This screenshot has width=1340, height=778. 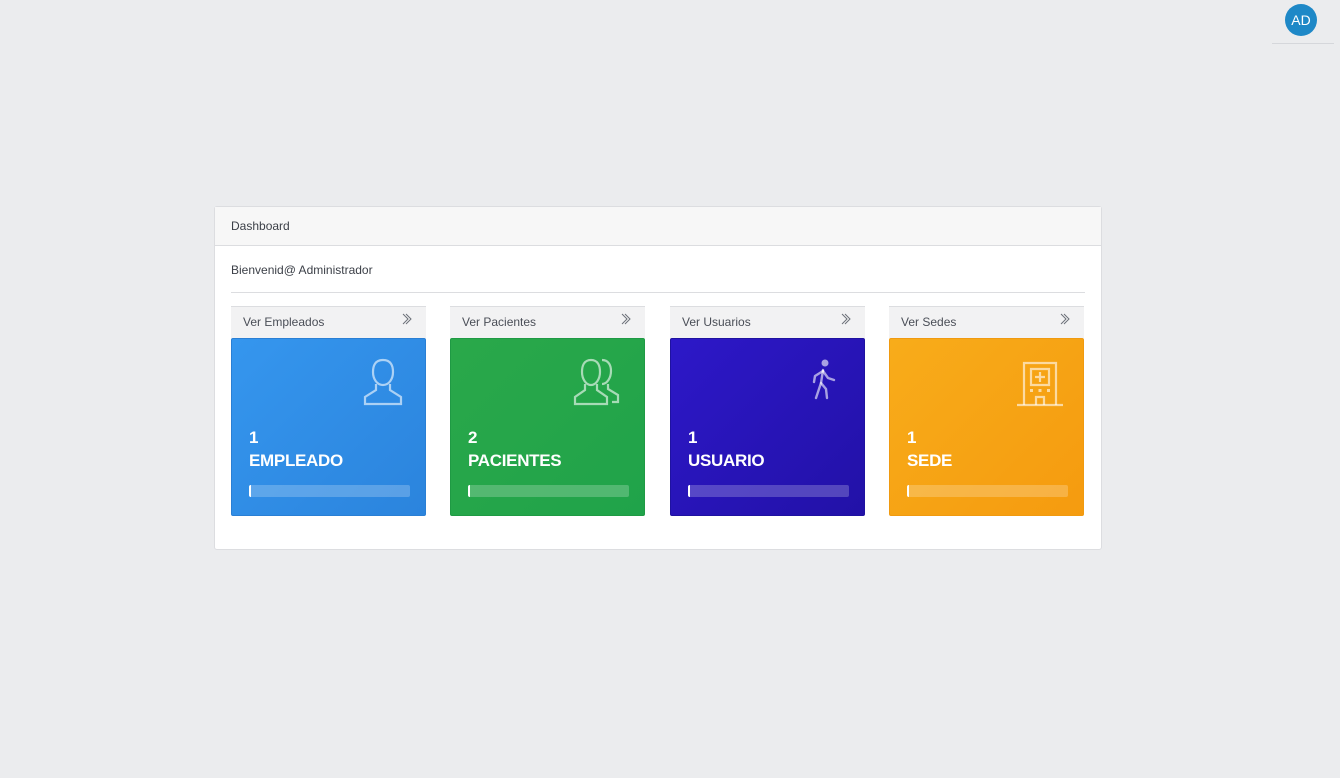 What do you see at coordinates (547, 427) in the screenshot?
I see `card-body: 2 PACIENTES` at bounding box center [547, 427].